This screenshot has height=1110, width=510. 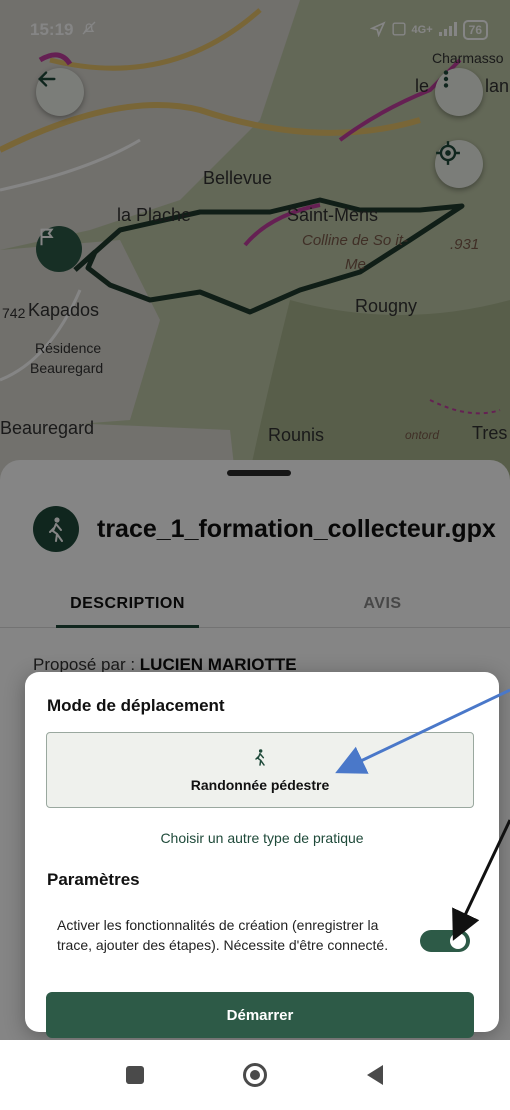 I want to click on triangle-back-icon, so click(x=375, y=1075).